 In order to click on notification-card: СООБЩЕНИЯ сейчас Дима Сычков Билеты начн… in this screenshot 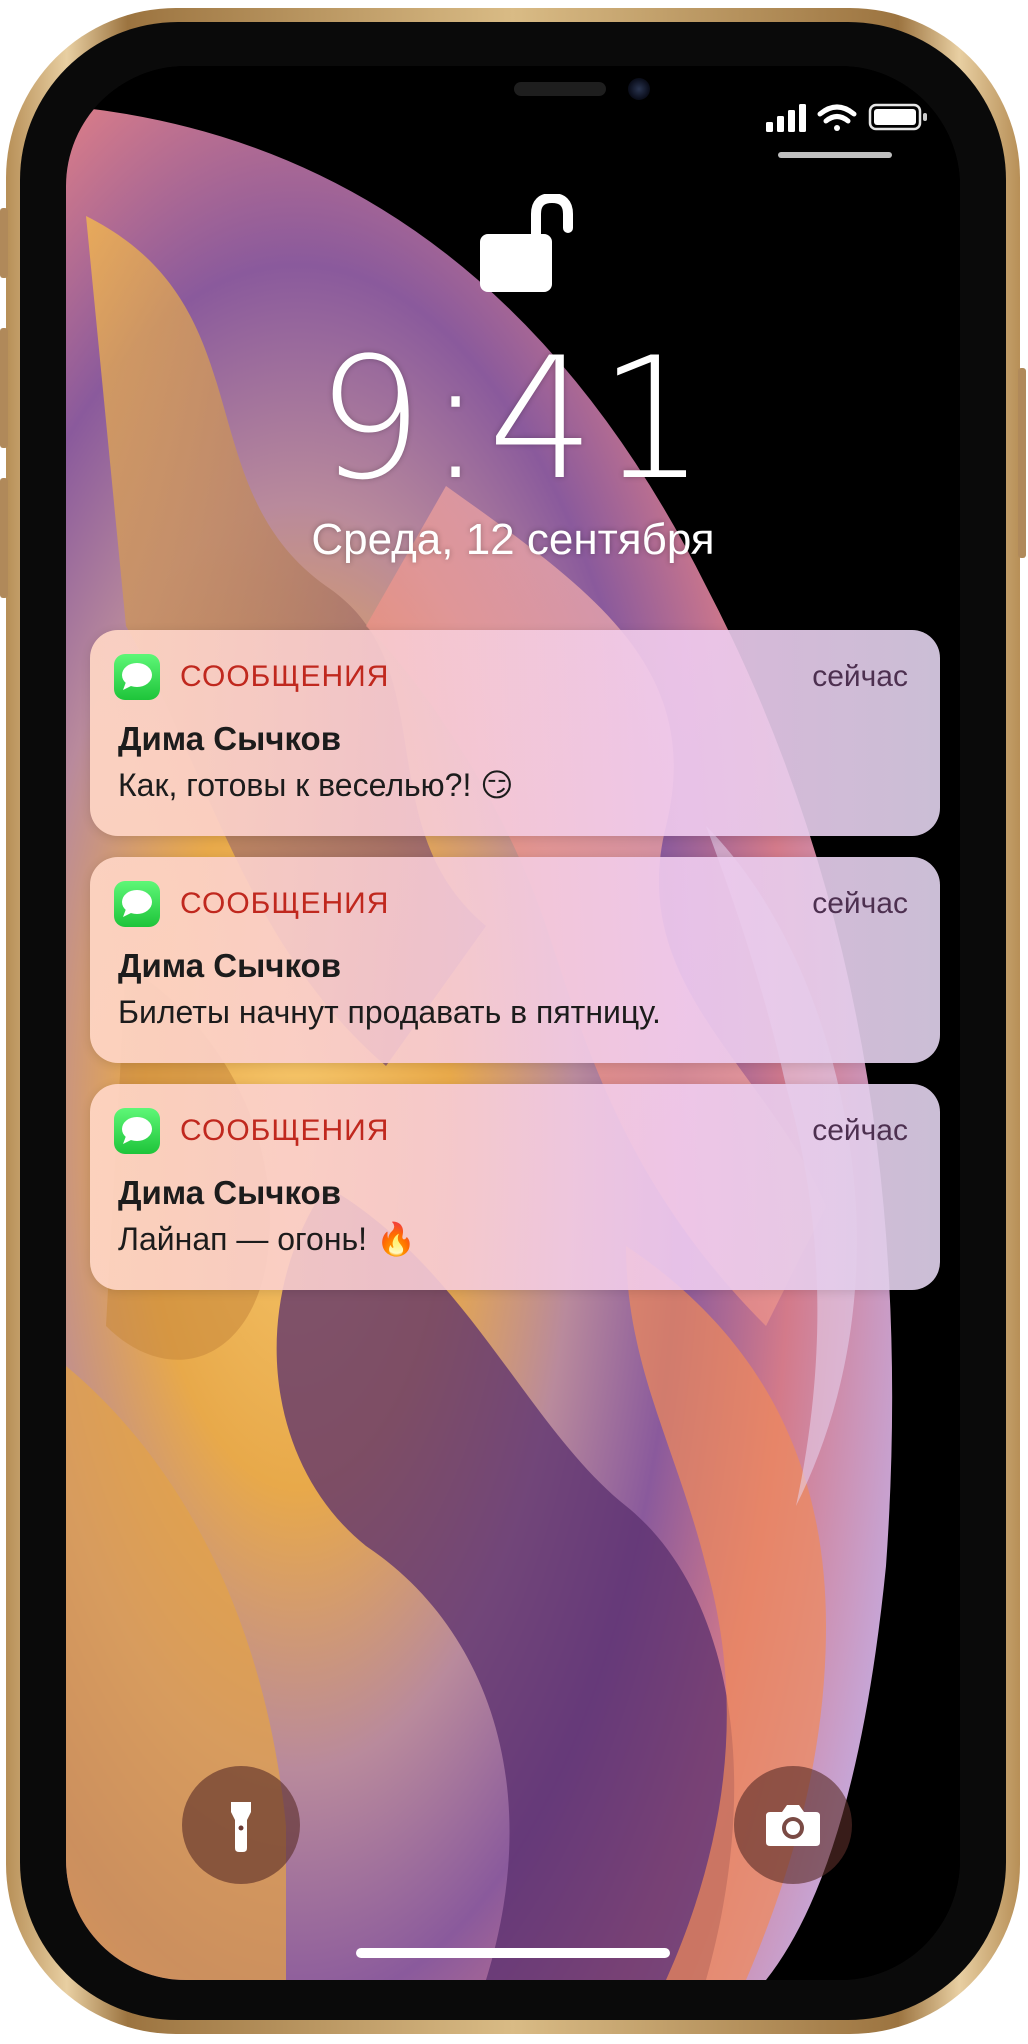, I will do `click(515, 960)`.